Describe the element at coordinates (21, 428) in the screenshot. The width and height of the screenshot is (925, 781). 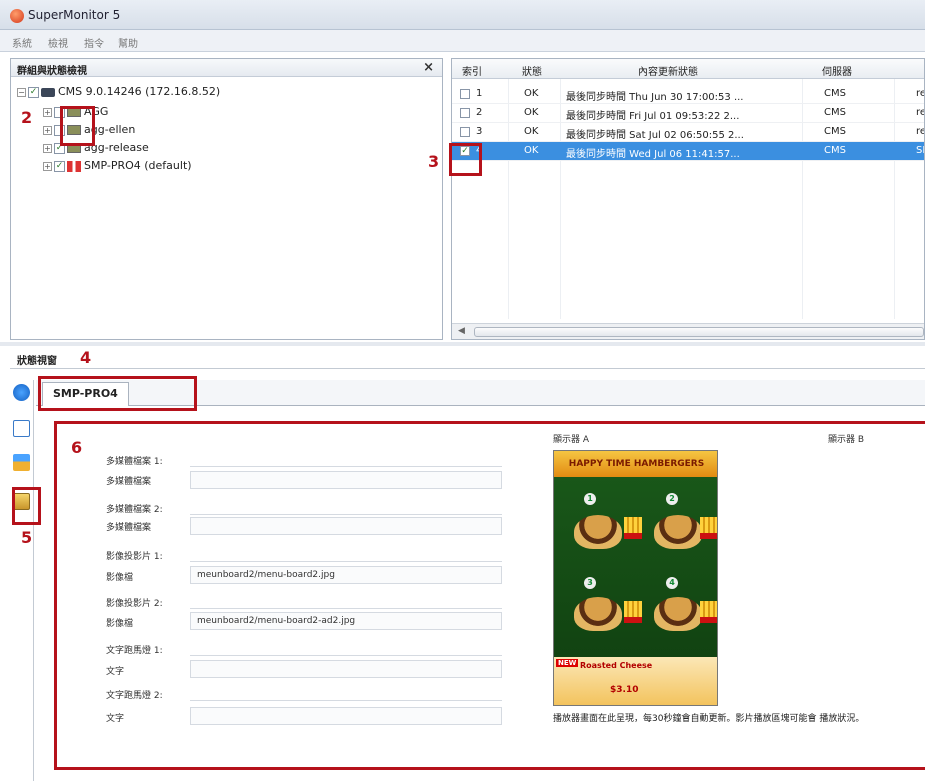
I see `document-icon` at that location.